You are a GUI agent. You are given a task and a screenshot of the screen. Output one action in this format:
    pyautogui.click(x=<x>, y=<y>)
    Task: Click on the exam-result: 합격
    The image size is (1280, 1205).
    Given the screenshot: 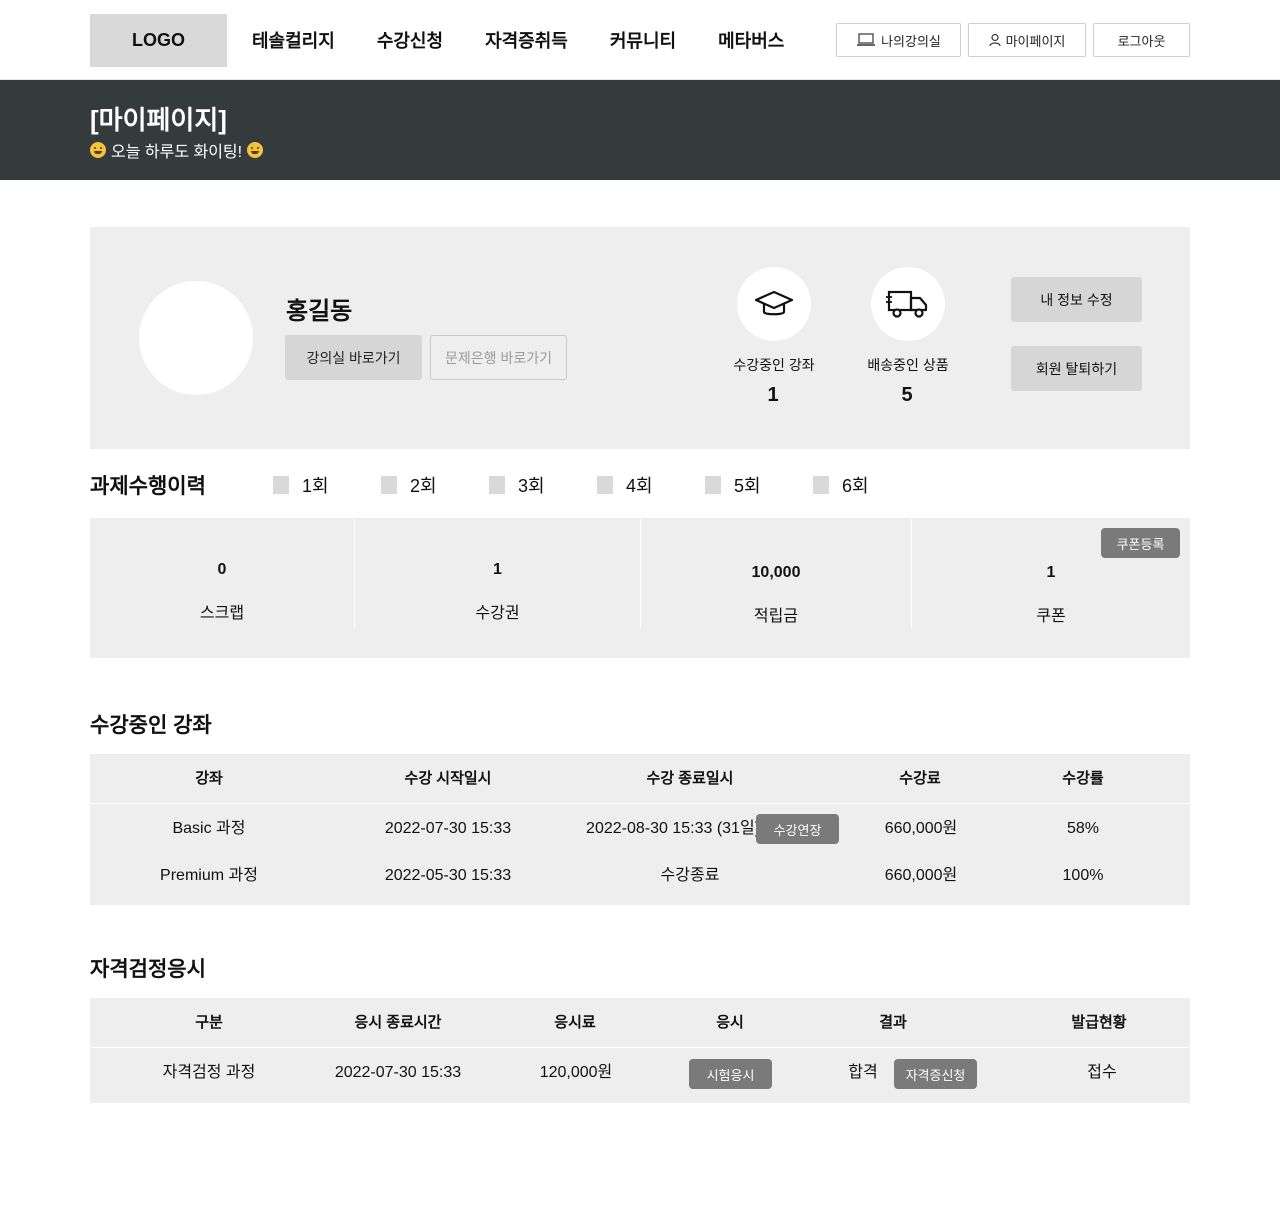 What is the action you would take?
    pyautogui.click(x=863, y=1072)
    